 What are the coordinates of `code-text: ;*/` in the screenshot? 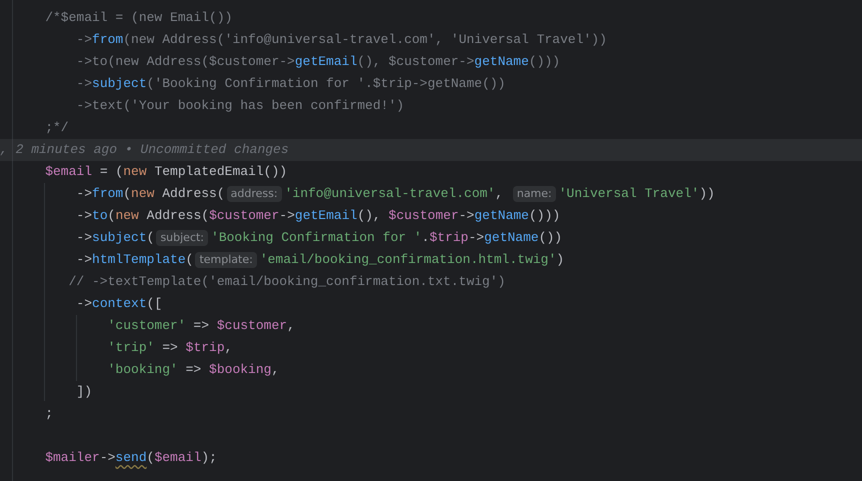 It's located at (57, 128).